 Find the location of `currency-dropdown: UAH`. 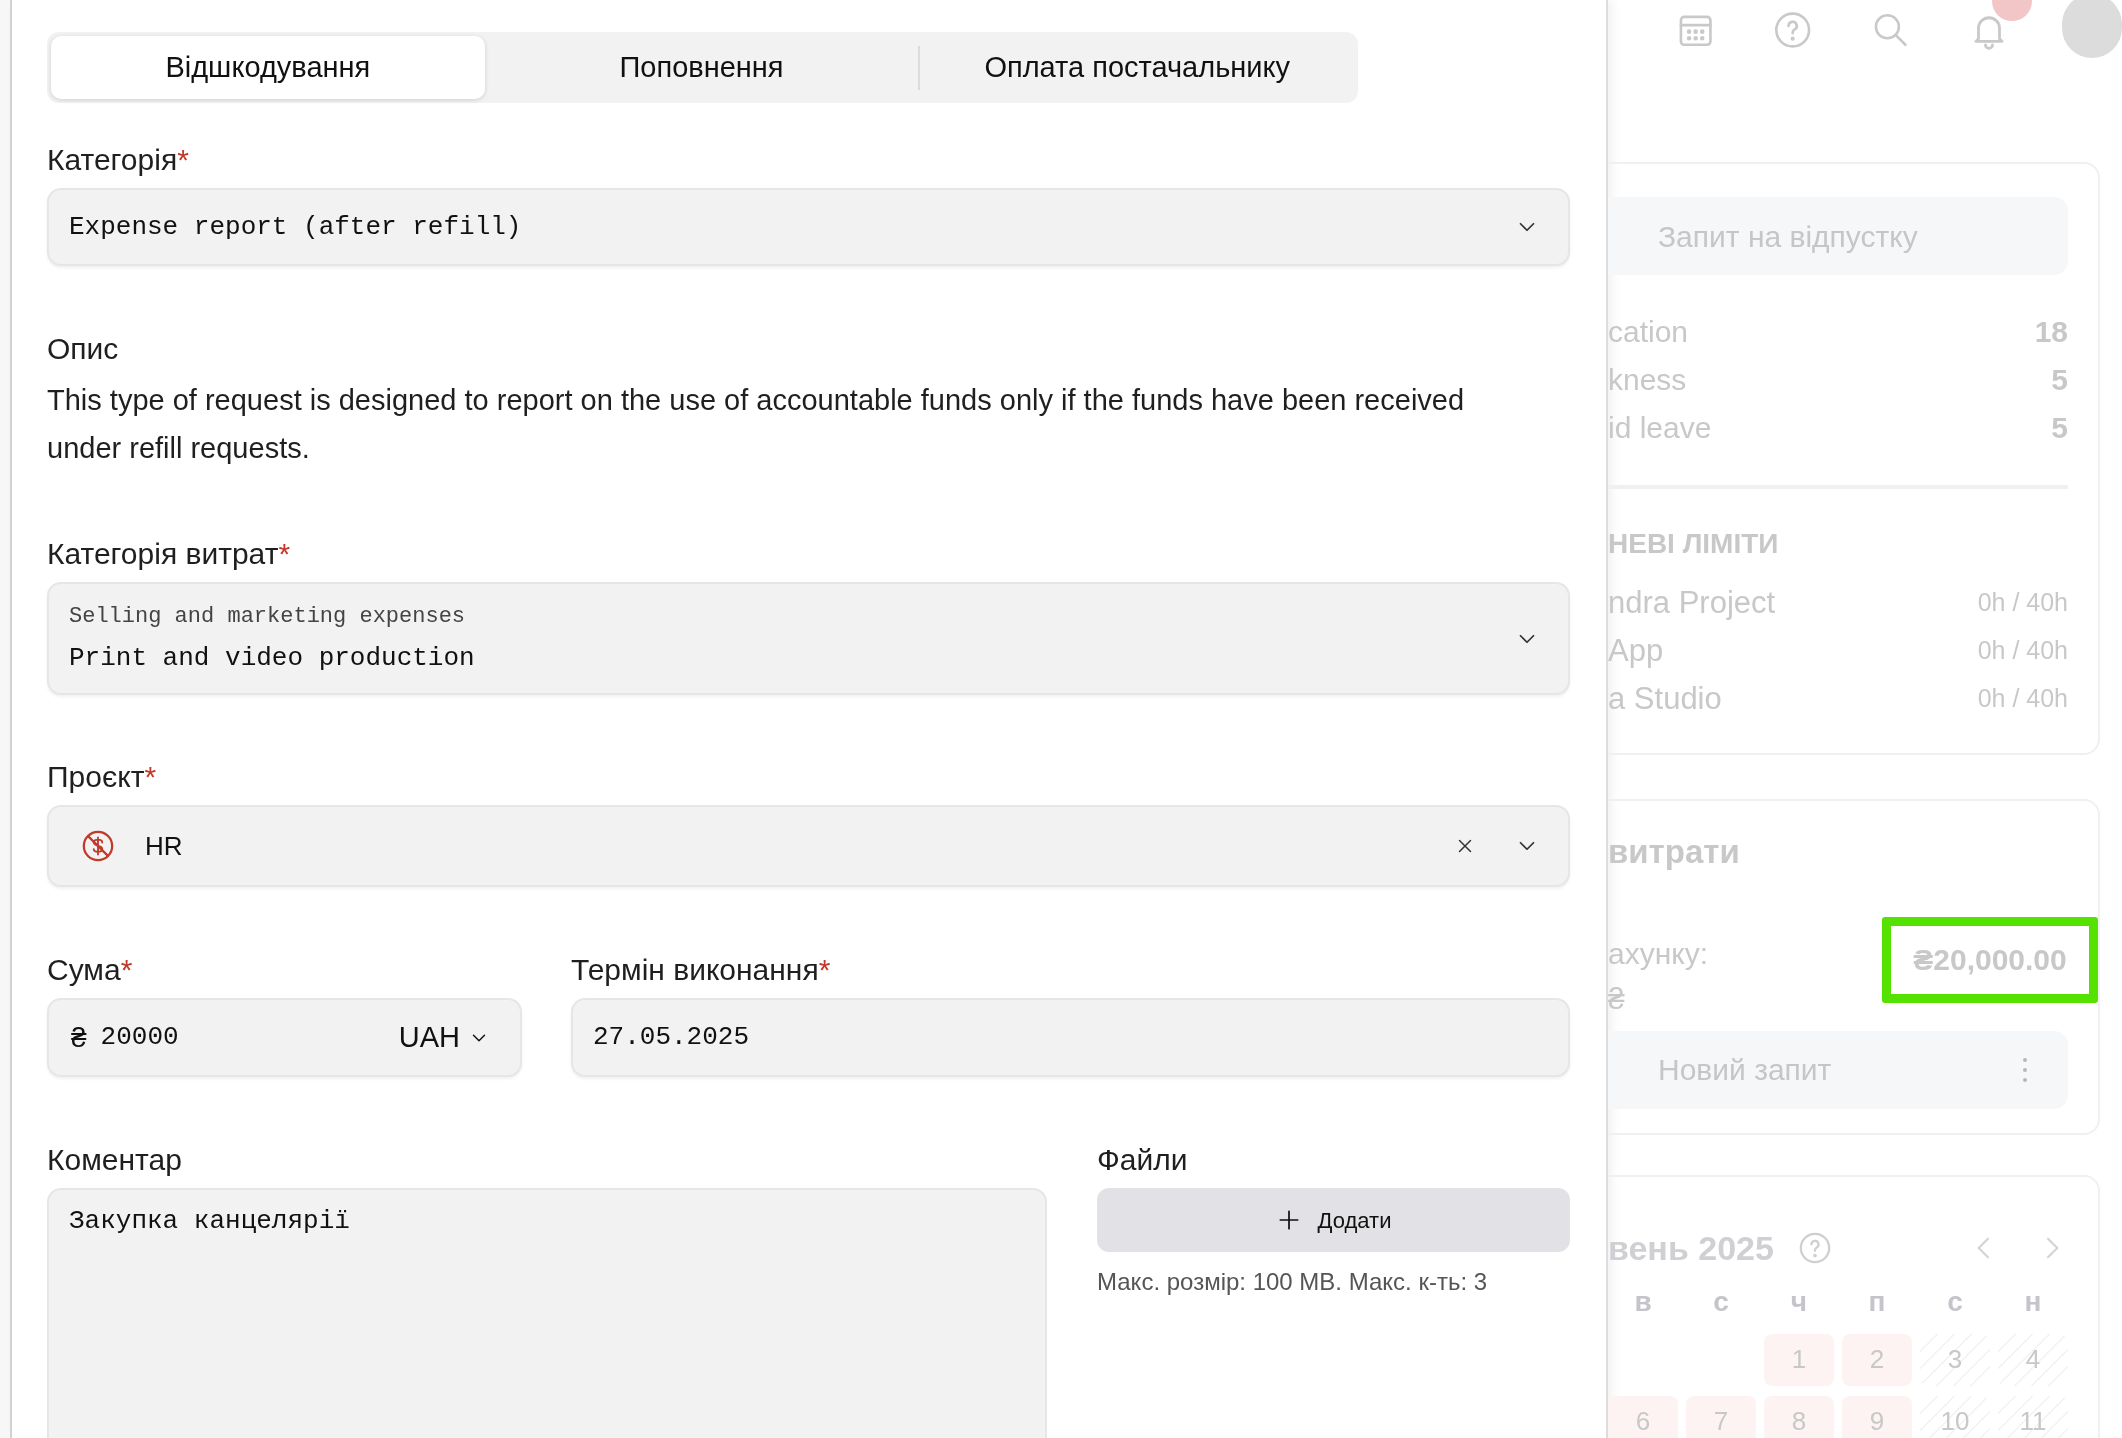

currency-dropdown: UAH is located at coordinates (444, 1037).